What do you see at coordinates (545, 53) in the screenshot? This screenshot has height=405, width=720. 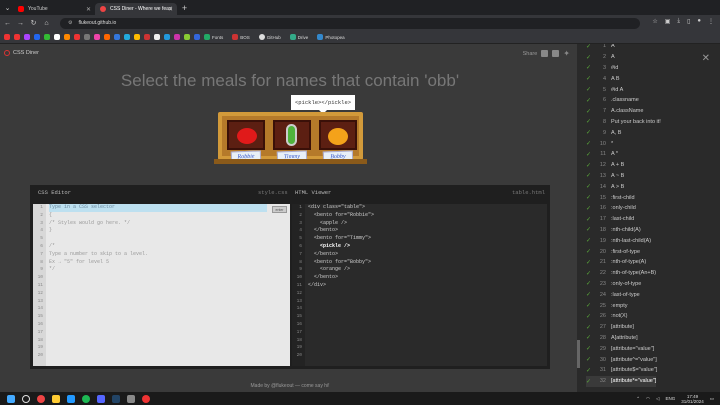 I see `email-icon` at bounding box center [545, 53].